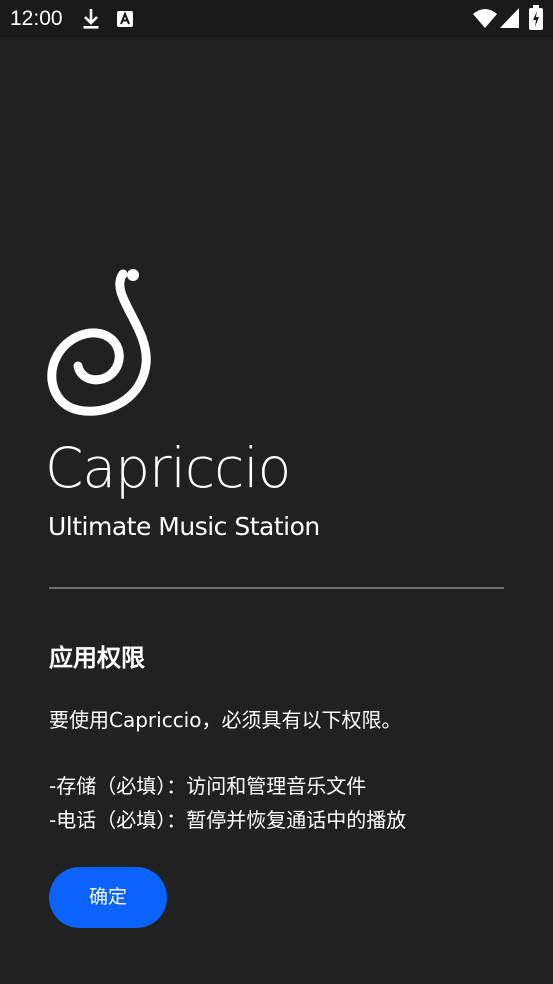  What do you see at coordinates (509, 18) in the screenshot?
I see `cellular-signal-icon` at bounding box center [509, 18].